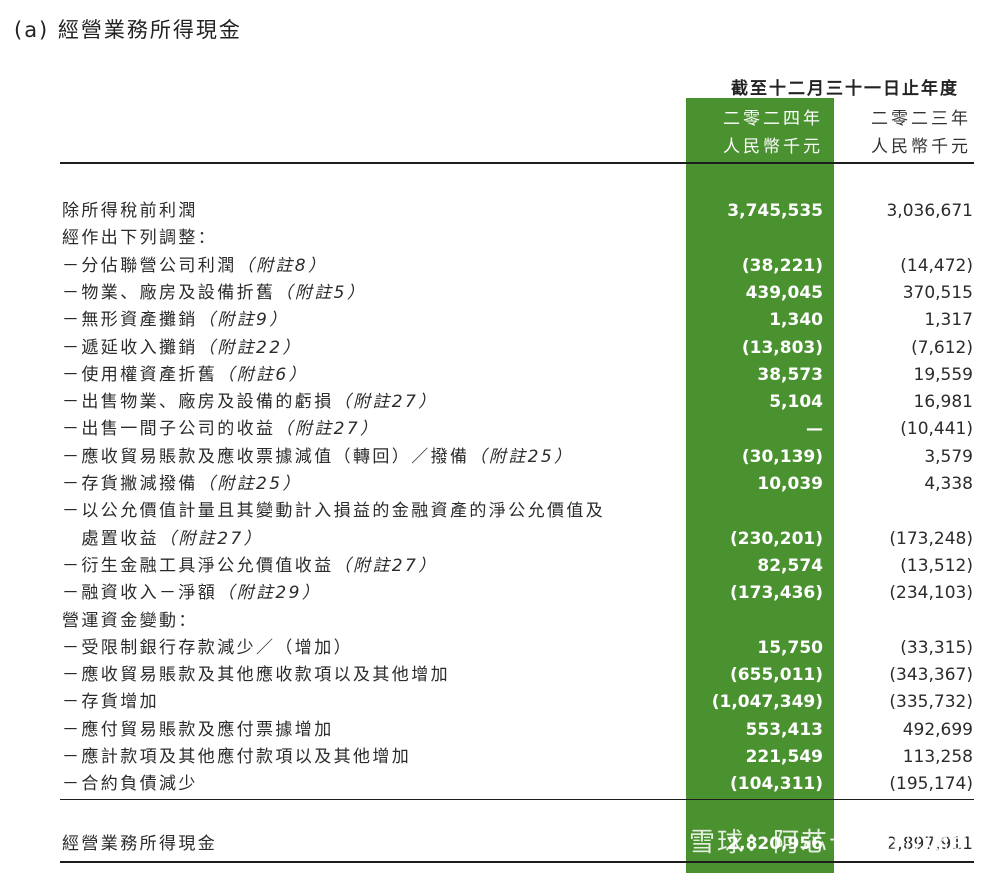 The image size is (999, 873). Describe the element at coordinates (776, 538) in the screenshot. I see `current-year-value: (230,201)` at that location.